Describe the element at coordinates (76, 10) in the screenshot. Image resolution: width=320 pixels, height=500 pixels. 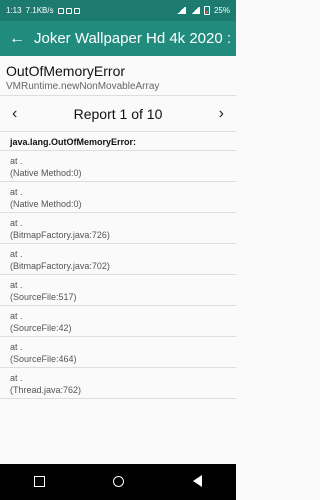
I see `app-icon` at that location.